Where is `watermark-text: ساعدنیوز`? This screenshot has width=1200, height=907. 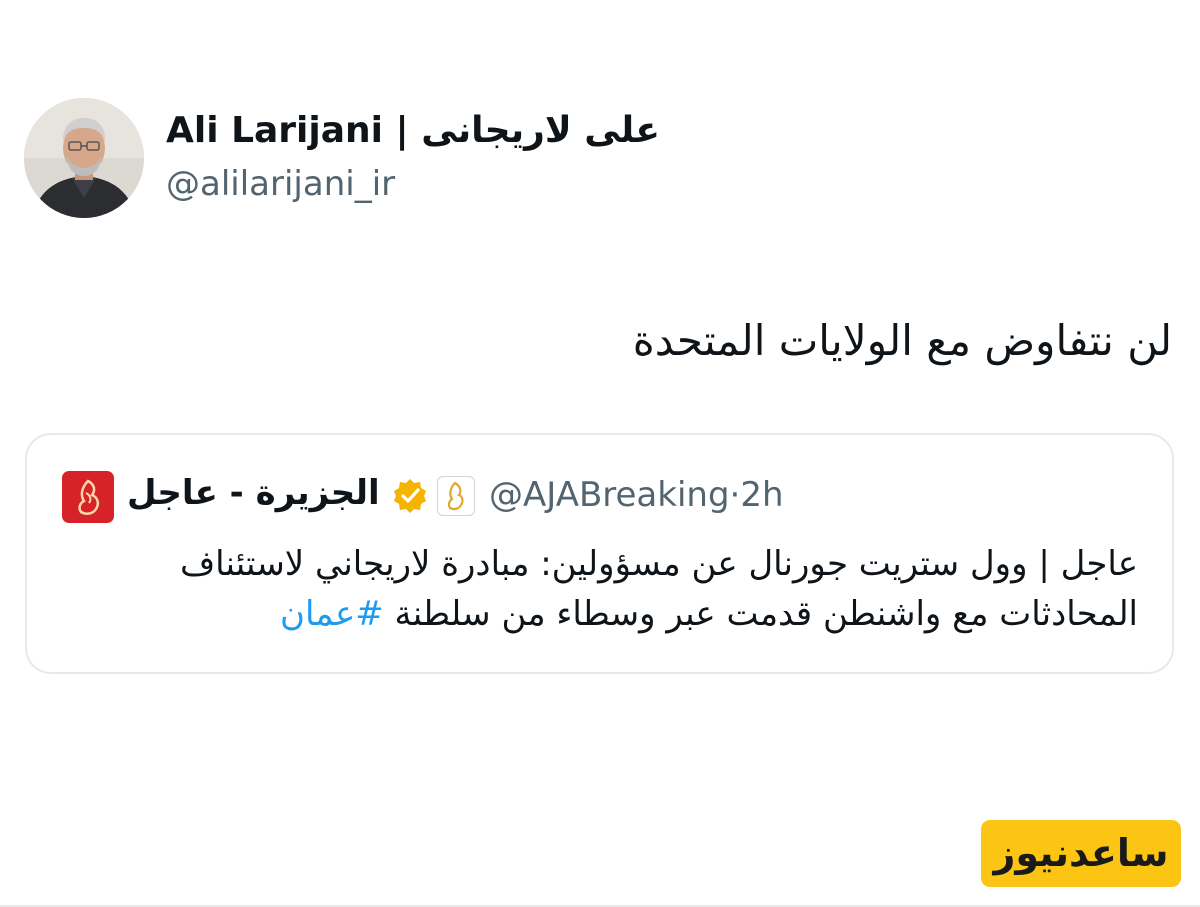 watermark-text: ساعدنیوز is located at coordinates (1081, 853).